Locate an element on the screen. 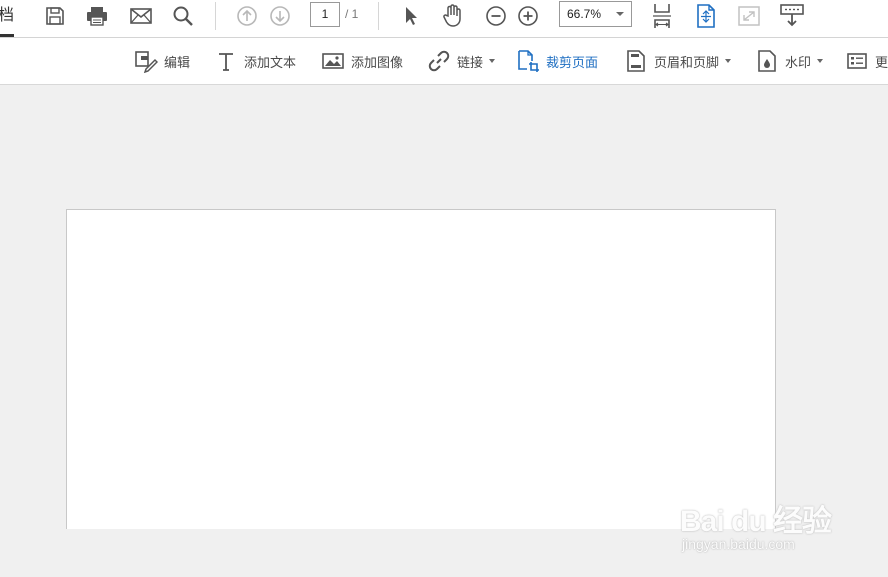  main-toolbar: 档 1 / 1 66.7% is located at coordinates (444, 19).